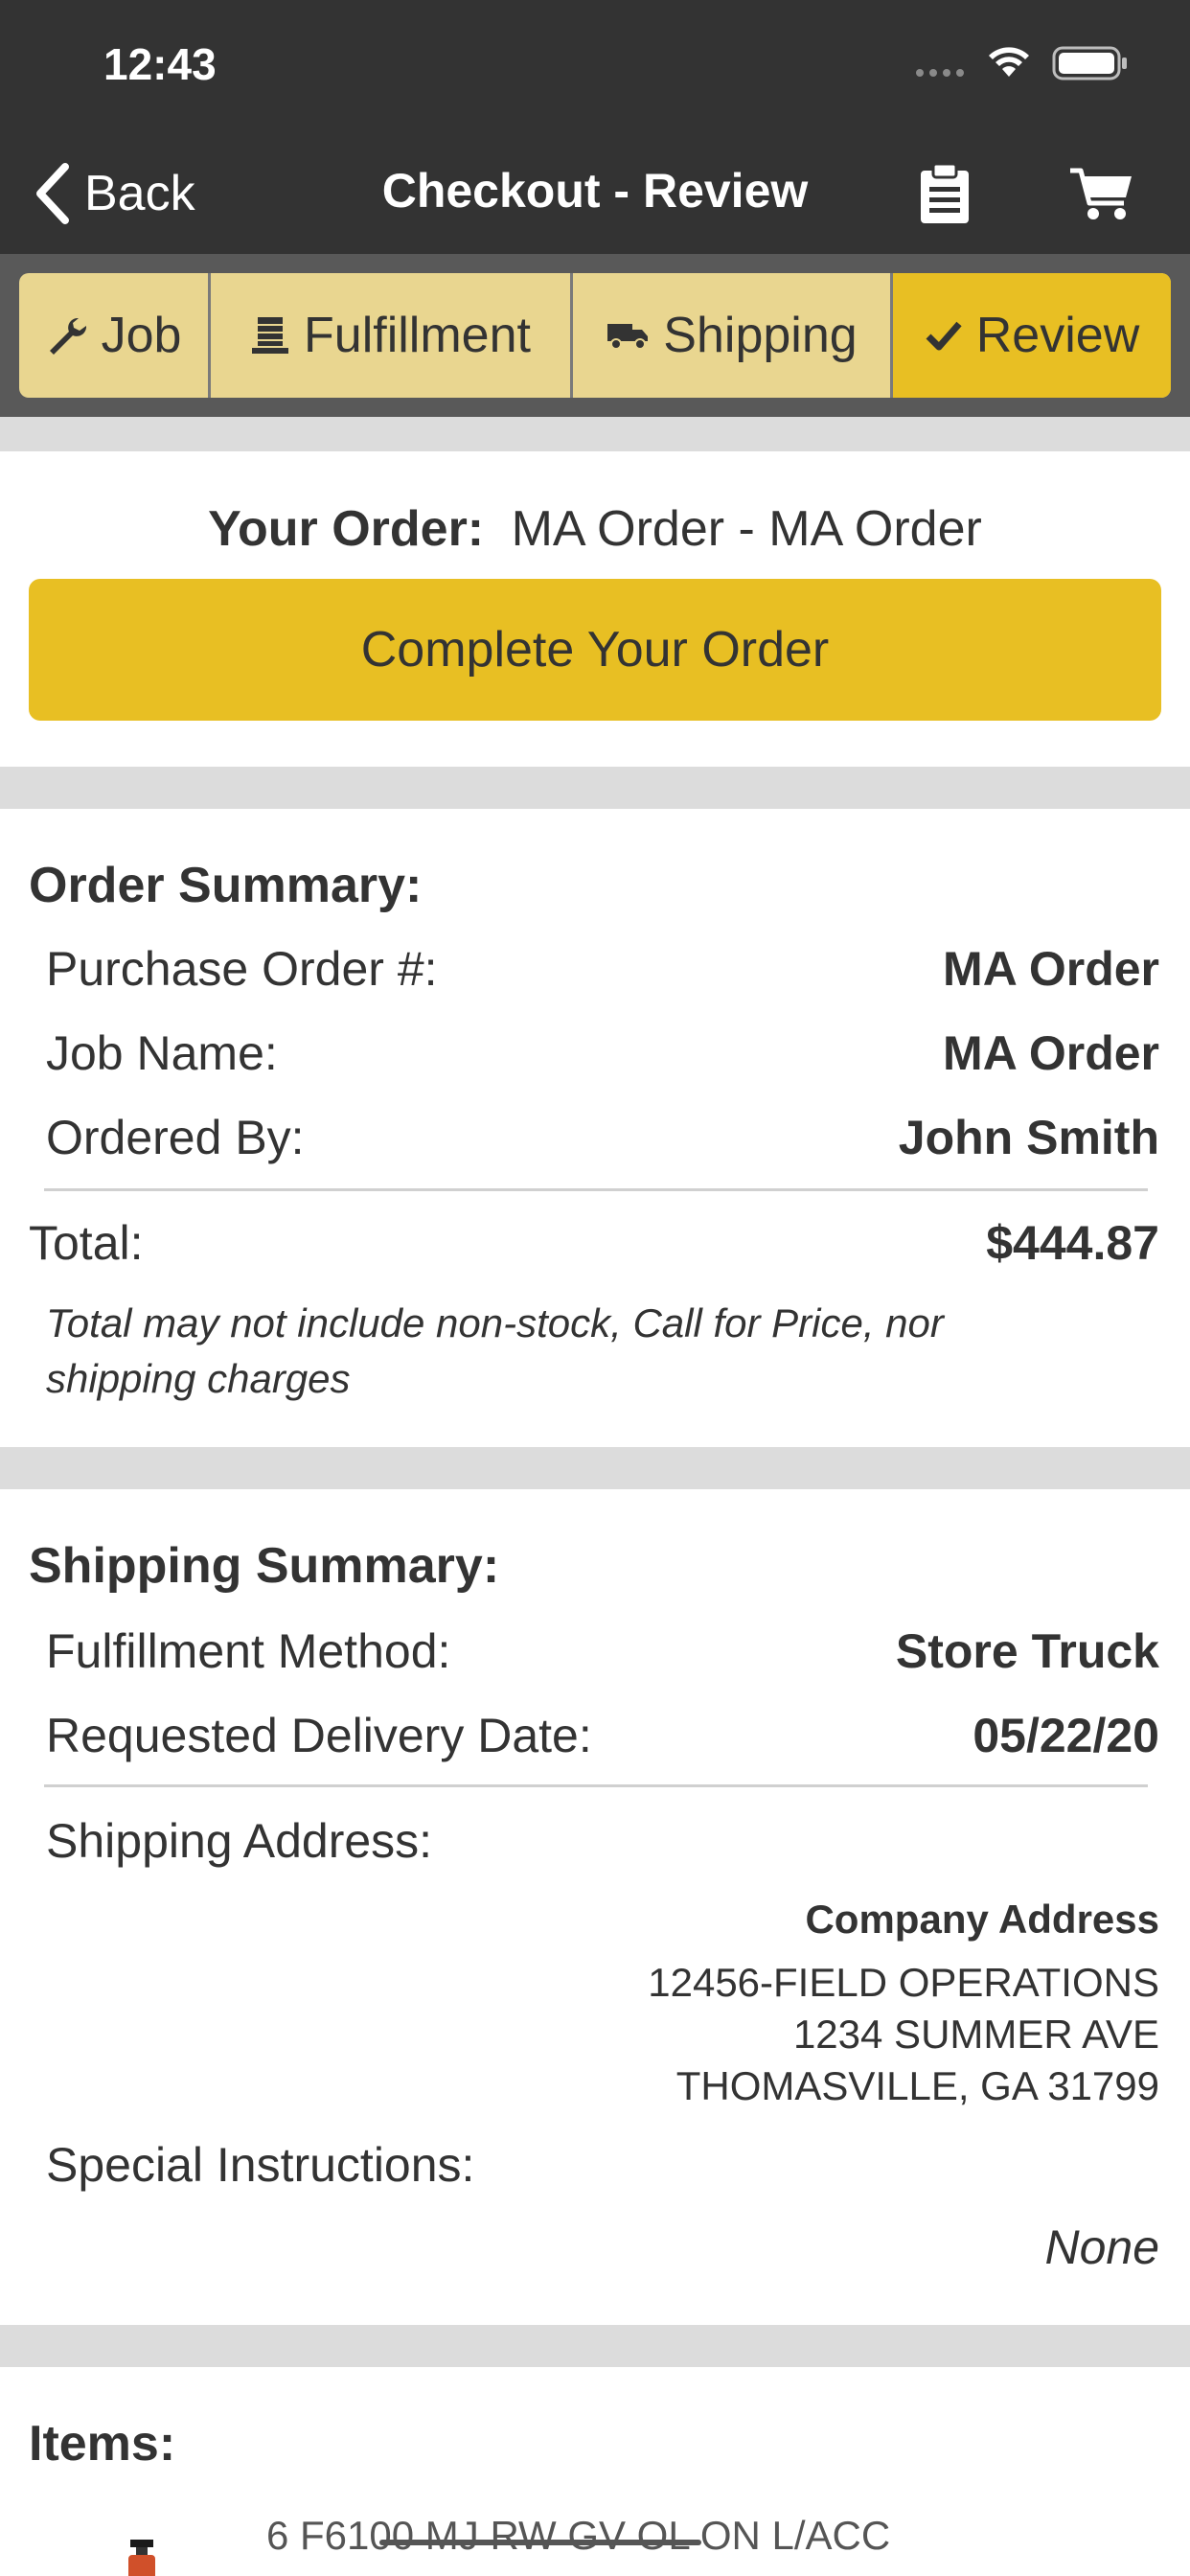  I want to click on battery-icon, so click(1090, 63).